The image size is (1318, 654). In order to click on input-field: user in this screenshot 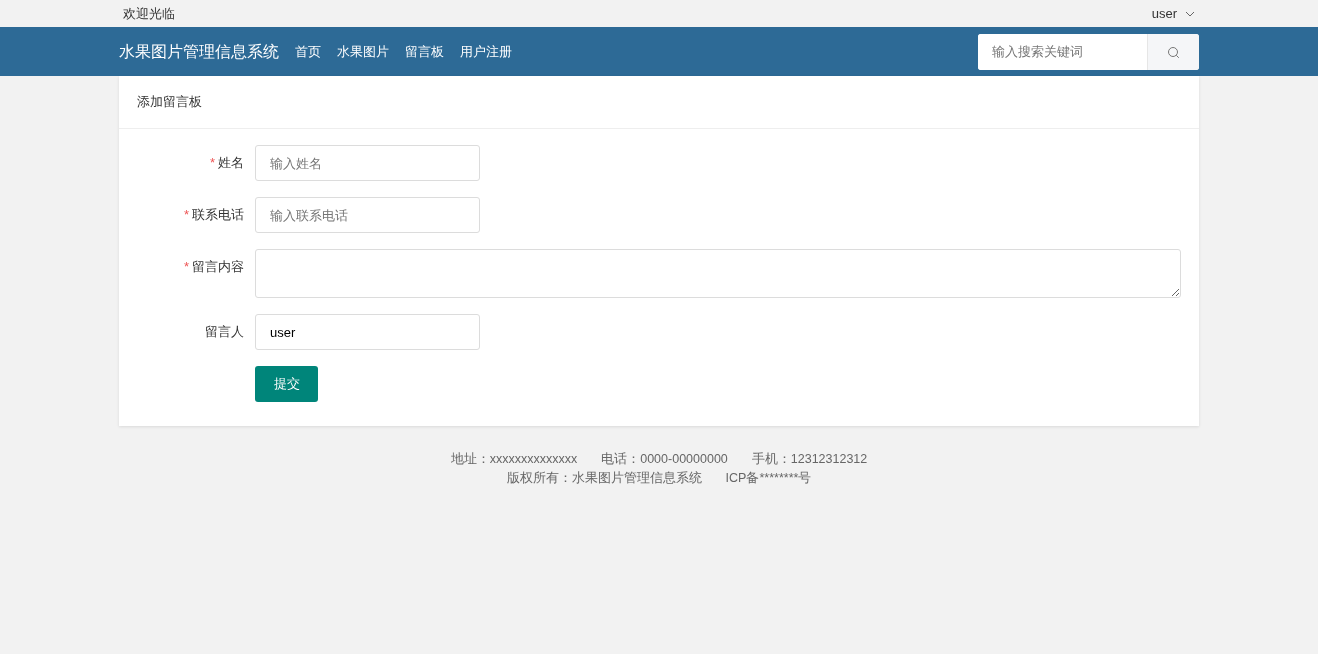, I will do `click(367, 332)`.